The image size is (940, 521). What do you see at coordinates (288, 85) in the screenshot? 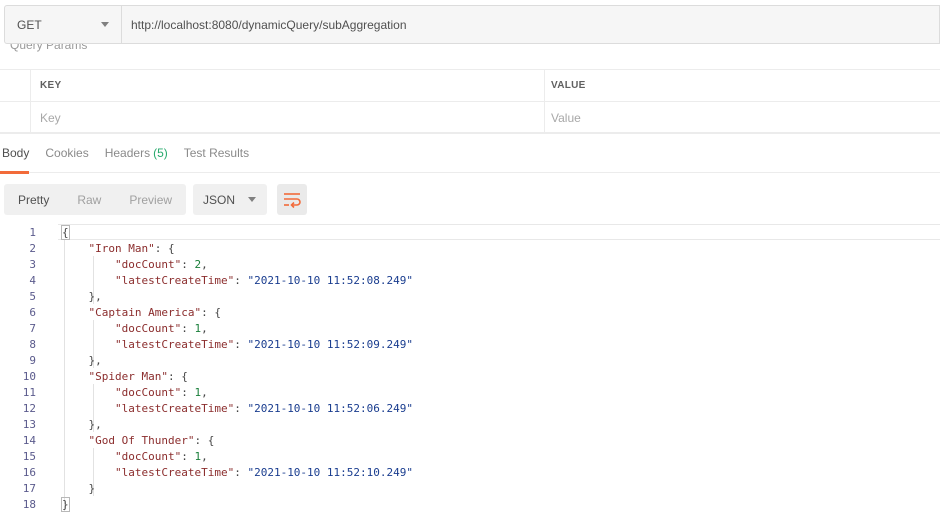
I see `params-header-key: KEY` at bounding box center [288, 85].